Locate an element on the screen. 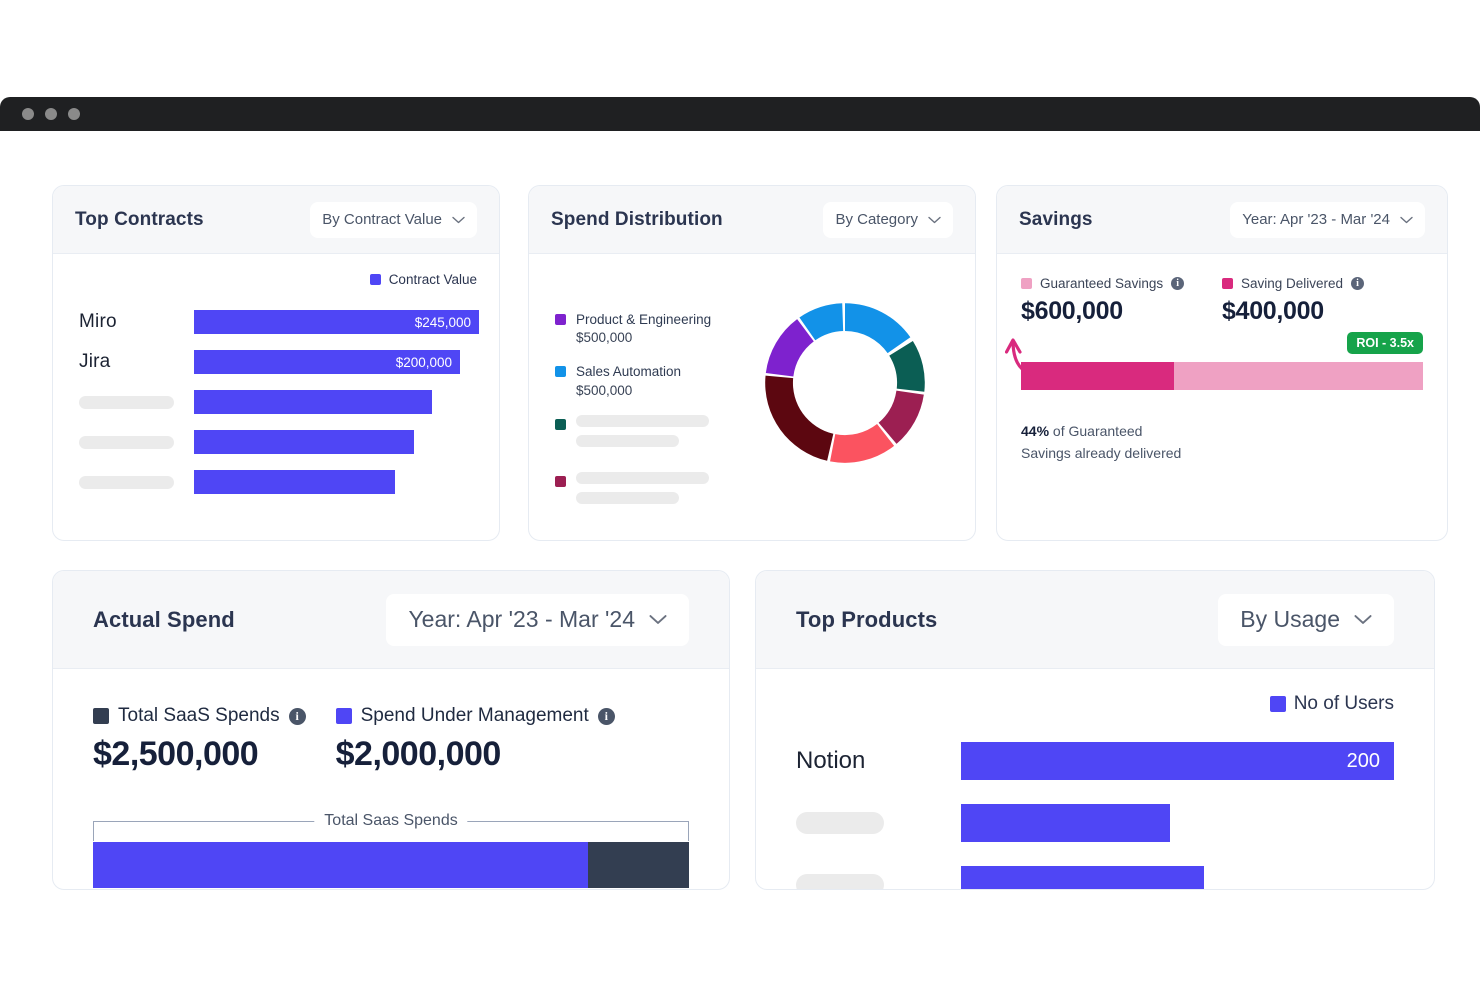 The height and width of the screenshot is (987, 1480). top-contracts-header: Top Contracts By Contract Value is located at coordinates (276, 220).